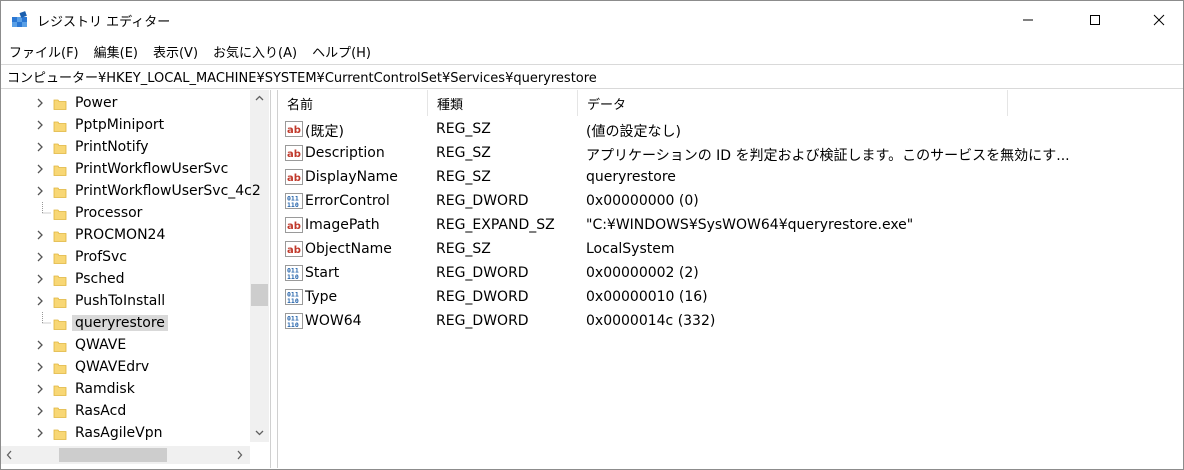 This screenshot has height=470, width=1184. Describe the element at coordinates (9, 455) in the screenshot. I see `scroll-left-icon` at that location.